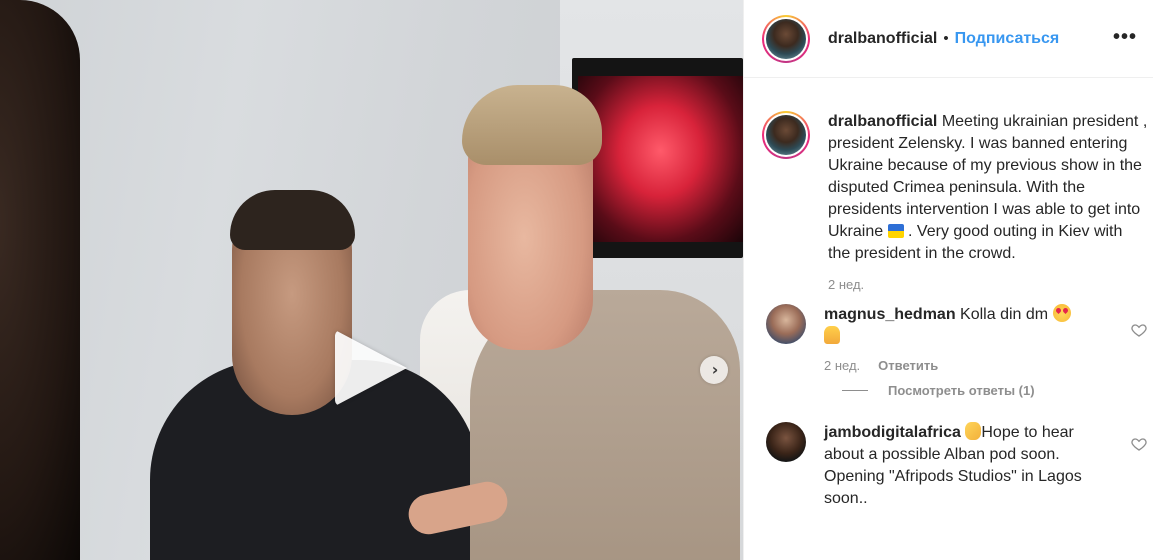 The width and height of the screenshot is (1153, 560). I want to click on view-replies-button: Посмотреть ответы (1), so click(997, 390).